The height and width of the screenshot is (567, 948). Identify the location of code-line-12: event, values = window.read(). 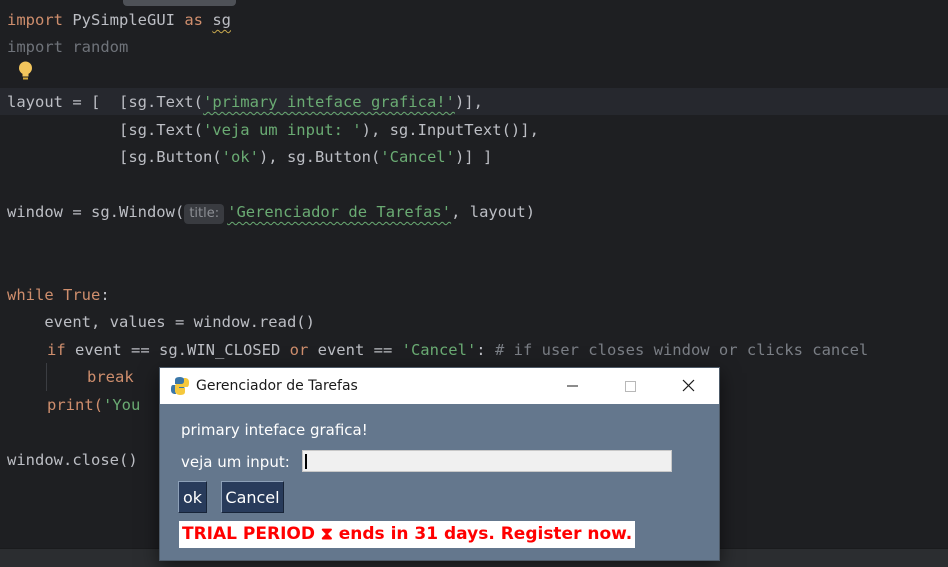
(161, 322).